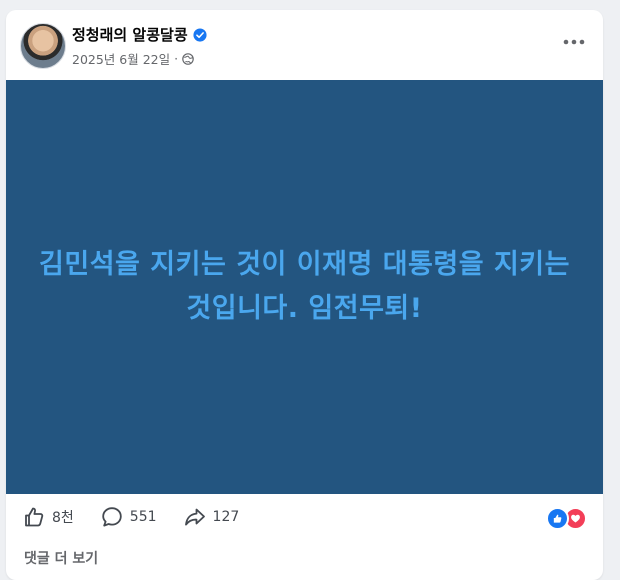  I want to click on post-header: 정청래의 알콩달콩 2025년 6월 22일 ·, so click(304, 44).